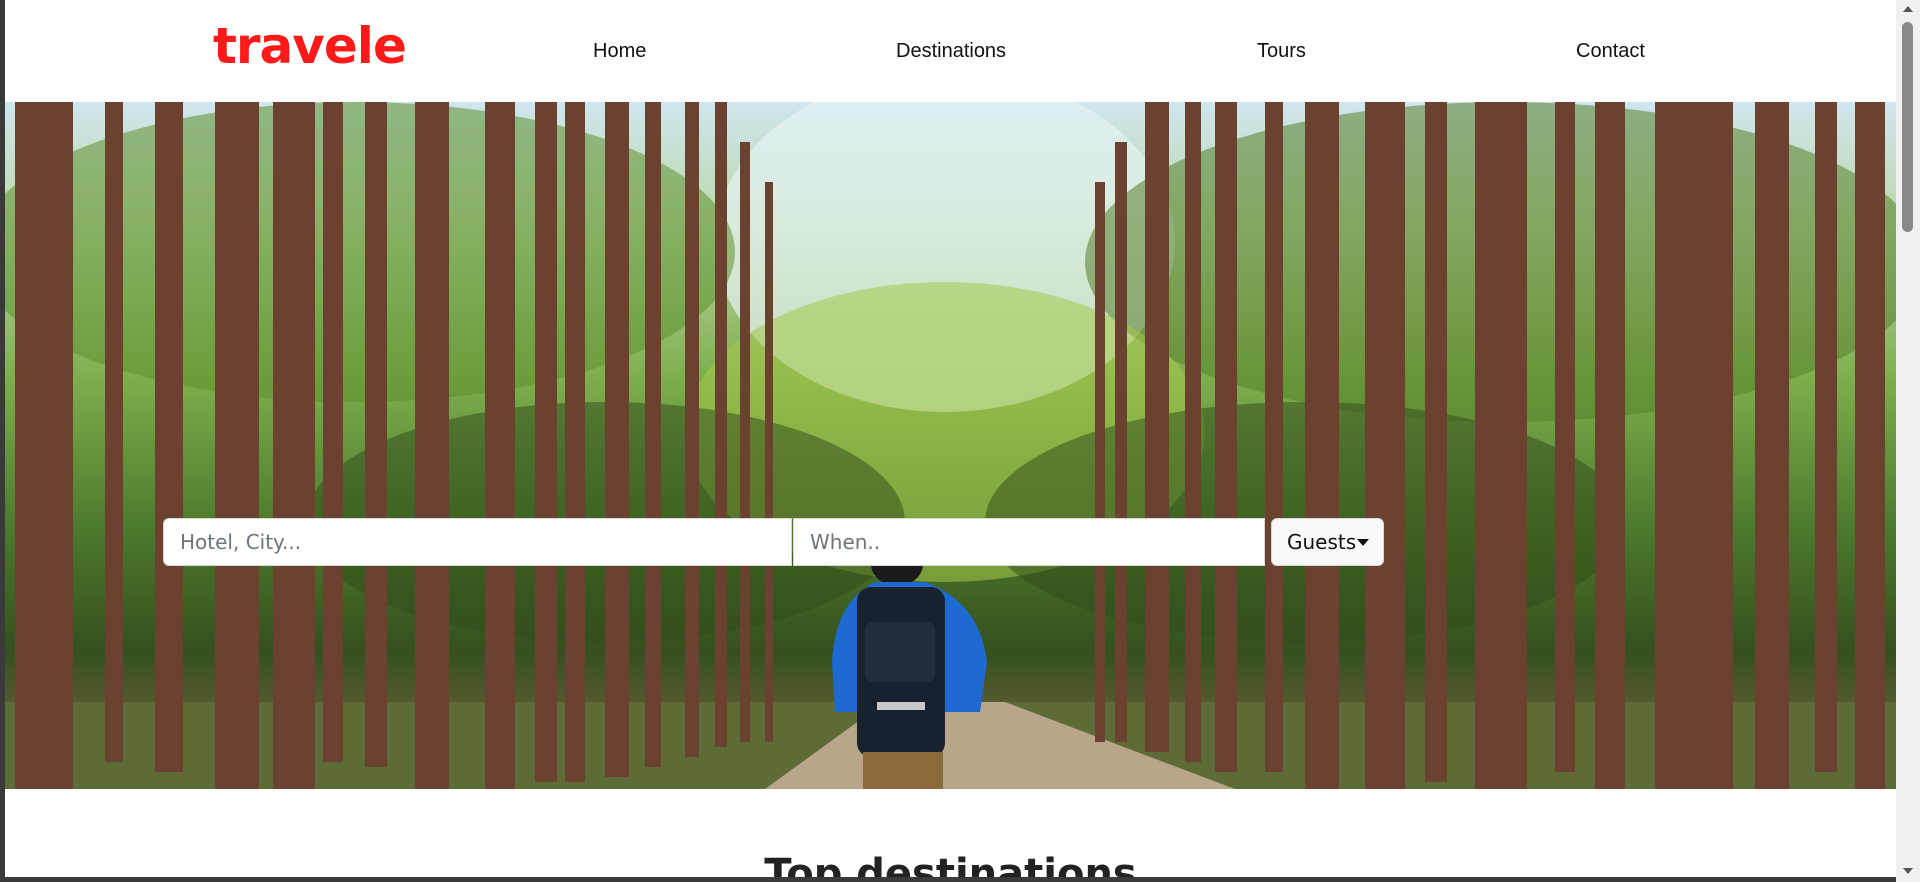 This screenshot has width=1920, height=882. I want to click on site-header: travele Home Destinations Tours Contact, so click(950, 51).